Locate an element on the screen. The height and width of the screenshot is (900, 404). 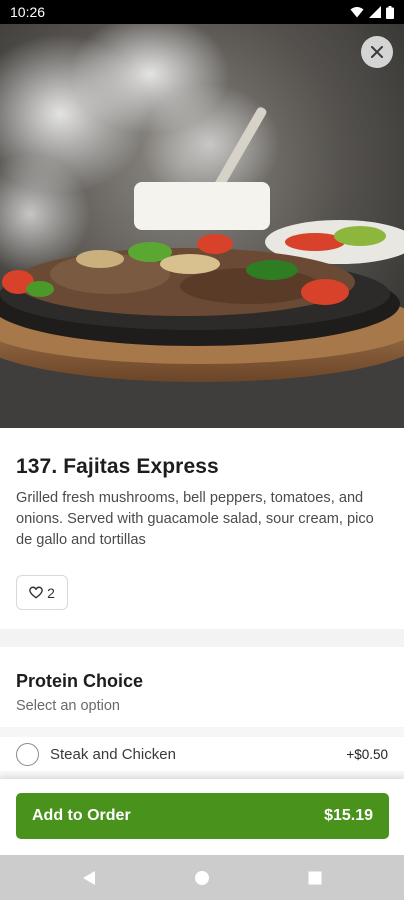
add-to-order-button: Add to Order $15.19 is located at coordinates (202, 816).